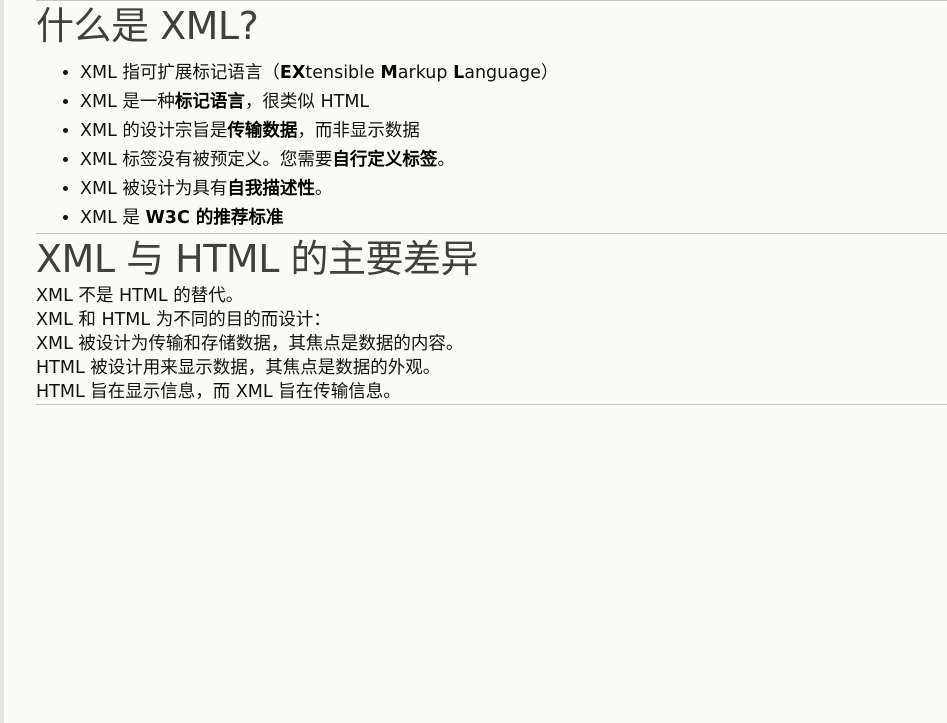  Describe the element at coordinates (154, 131) in the screenshot. I see `text-segment: XML 的设计宗旨是` at that location.